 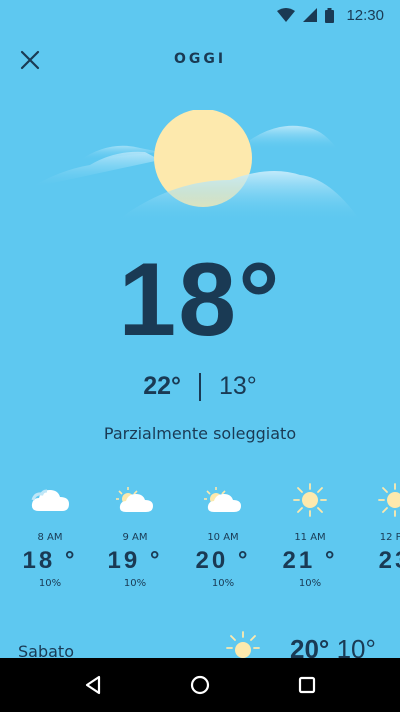 I want to click on top-bar: OGGI, so click(x=200, y=60).